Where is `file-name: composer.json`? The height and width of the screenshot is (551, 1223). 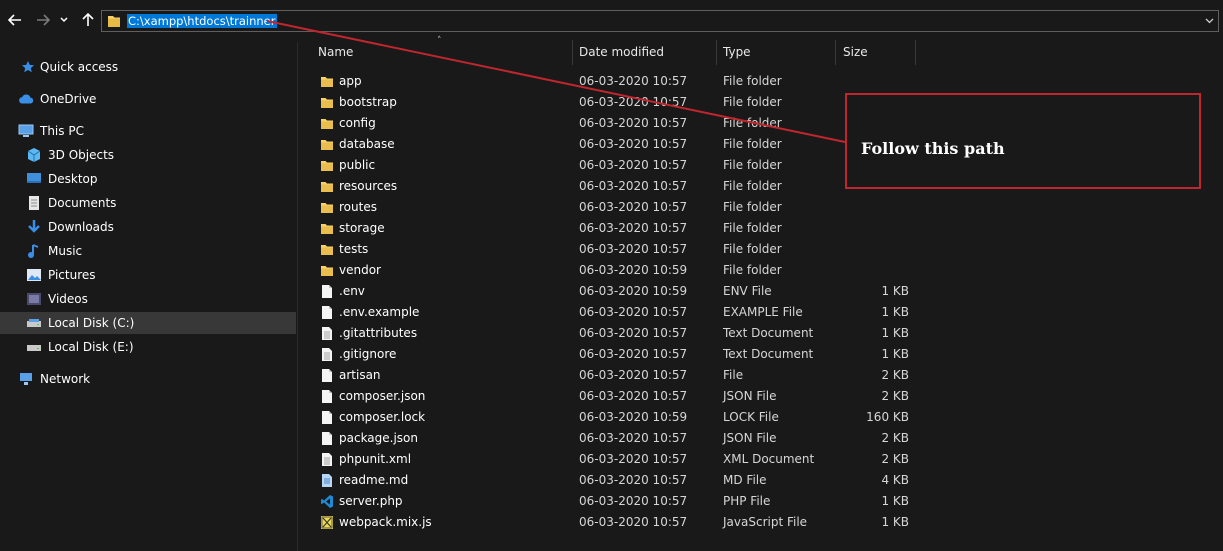
file-name: composer.json is located at coordinates (382, 396).